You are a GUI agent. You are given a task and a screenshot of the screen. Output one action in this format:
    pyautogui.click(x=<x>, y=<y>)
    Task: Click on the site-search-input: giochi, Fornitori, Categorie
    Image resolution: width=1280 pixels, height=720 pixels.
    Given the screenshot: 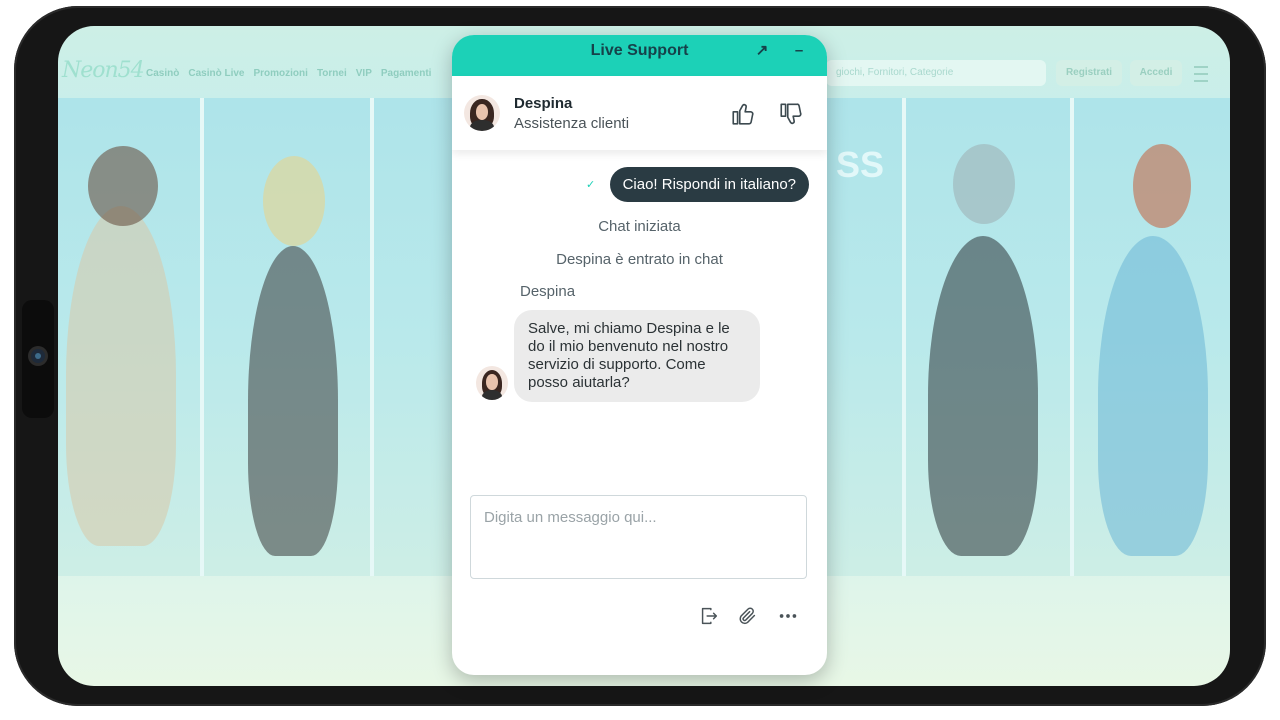 What is the action you would take?
    pyautogui.click(x=936, y=73)
    